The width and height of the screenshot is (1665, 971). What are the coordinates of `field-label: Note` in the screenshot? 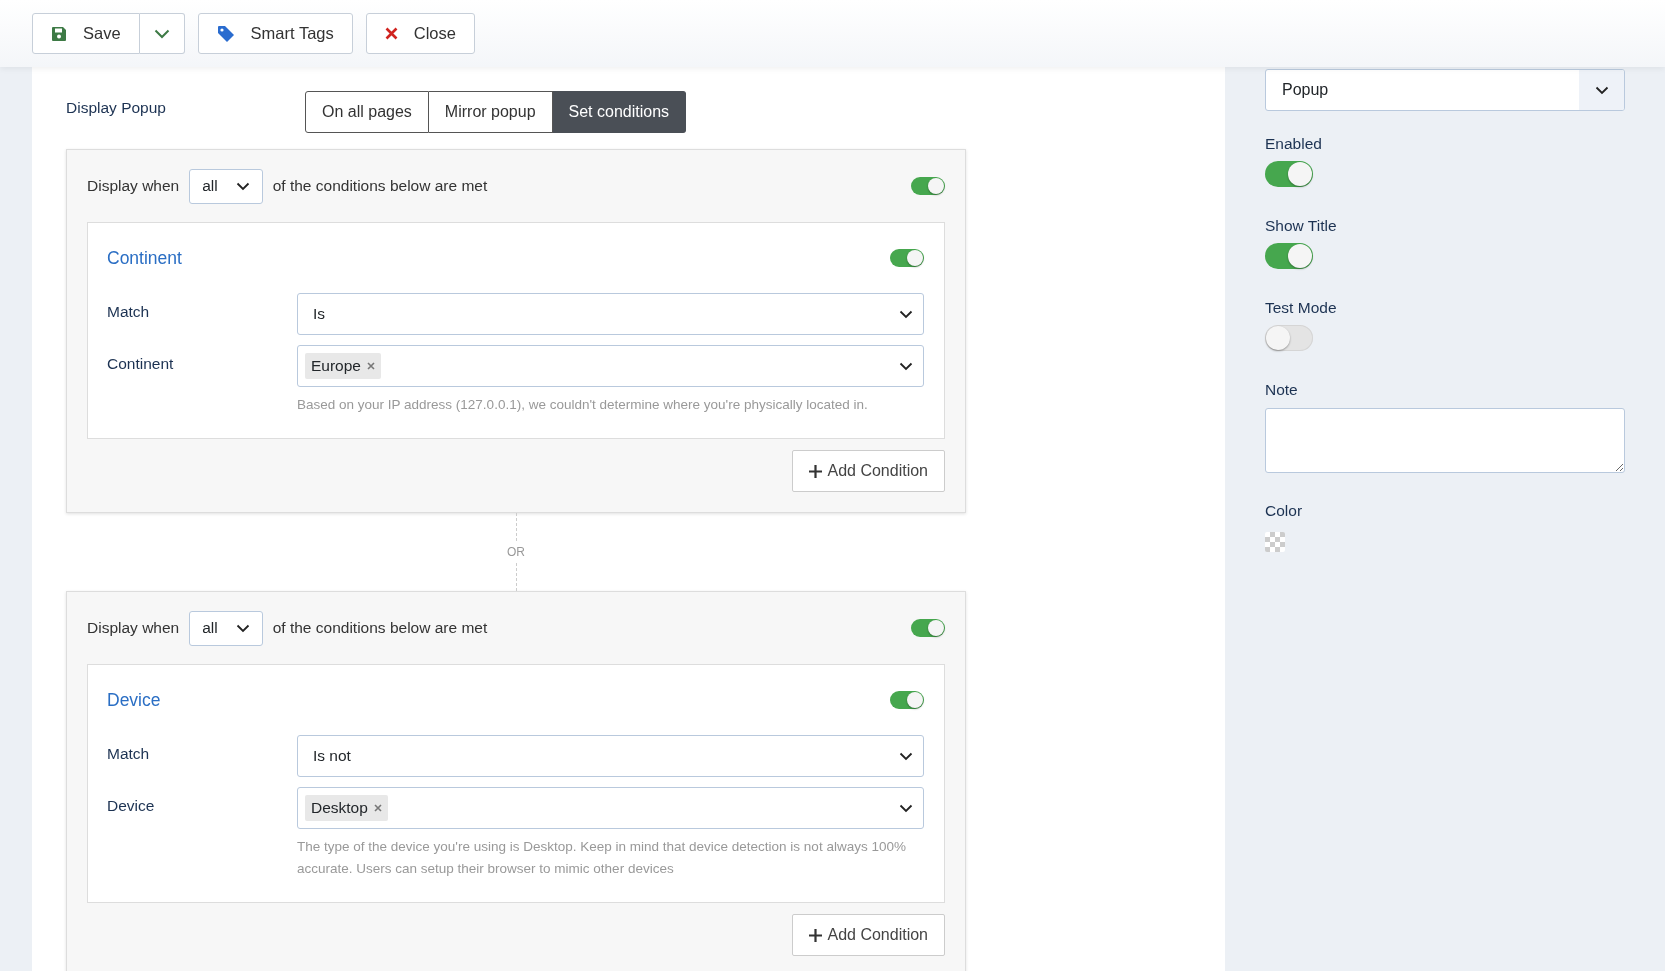 It's located at (1281, 390).